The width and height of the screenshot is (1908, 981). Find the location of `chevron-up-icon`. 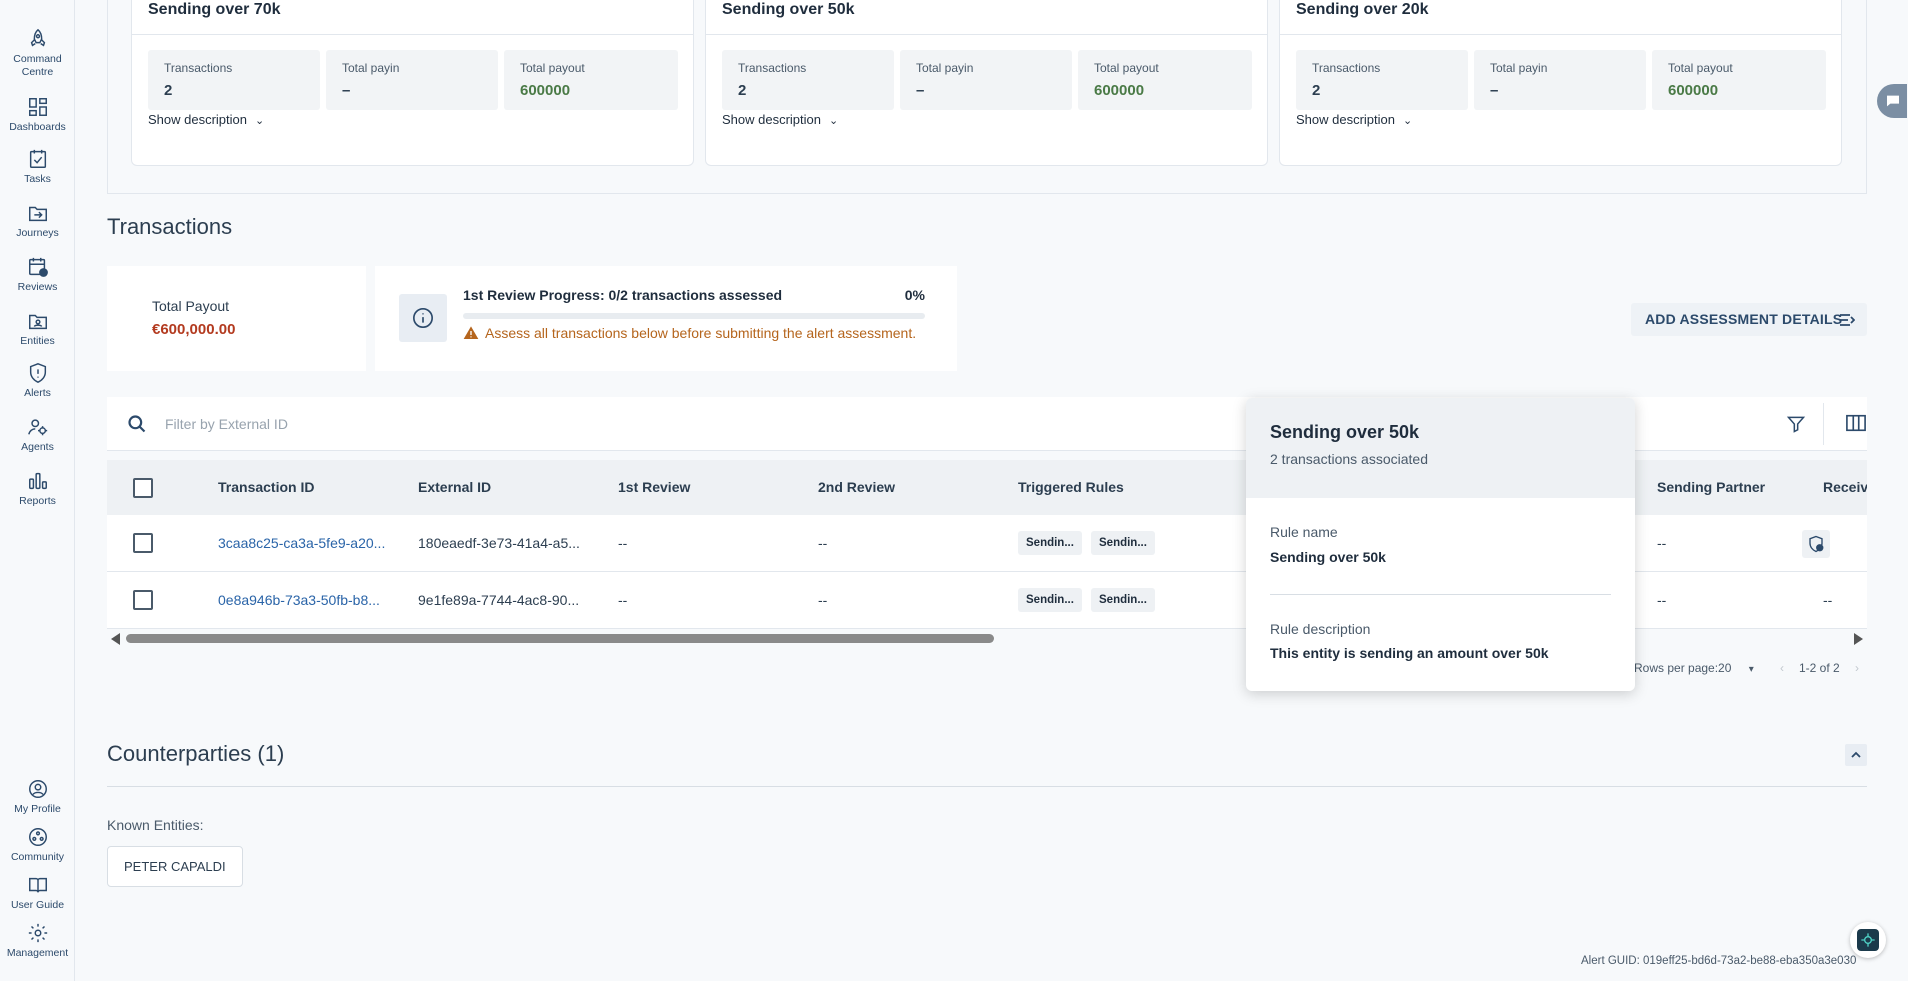

chevron-up-icon is located at coordinates (1856, 754).